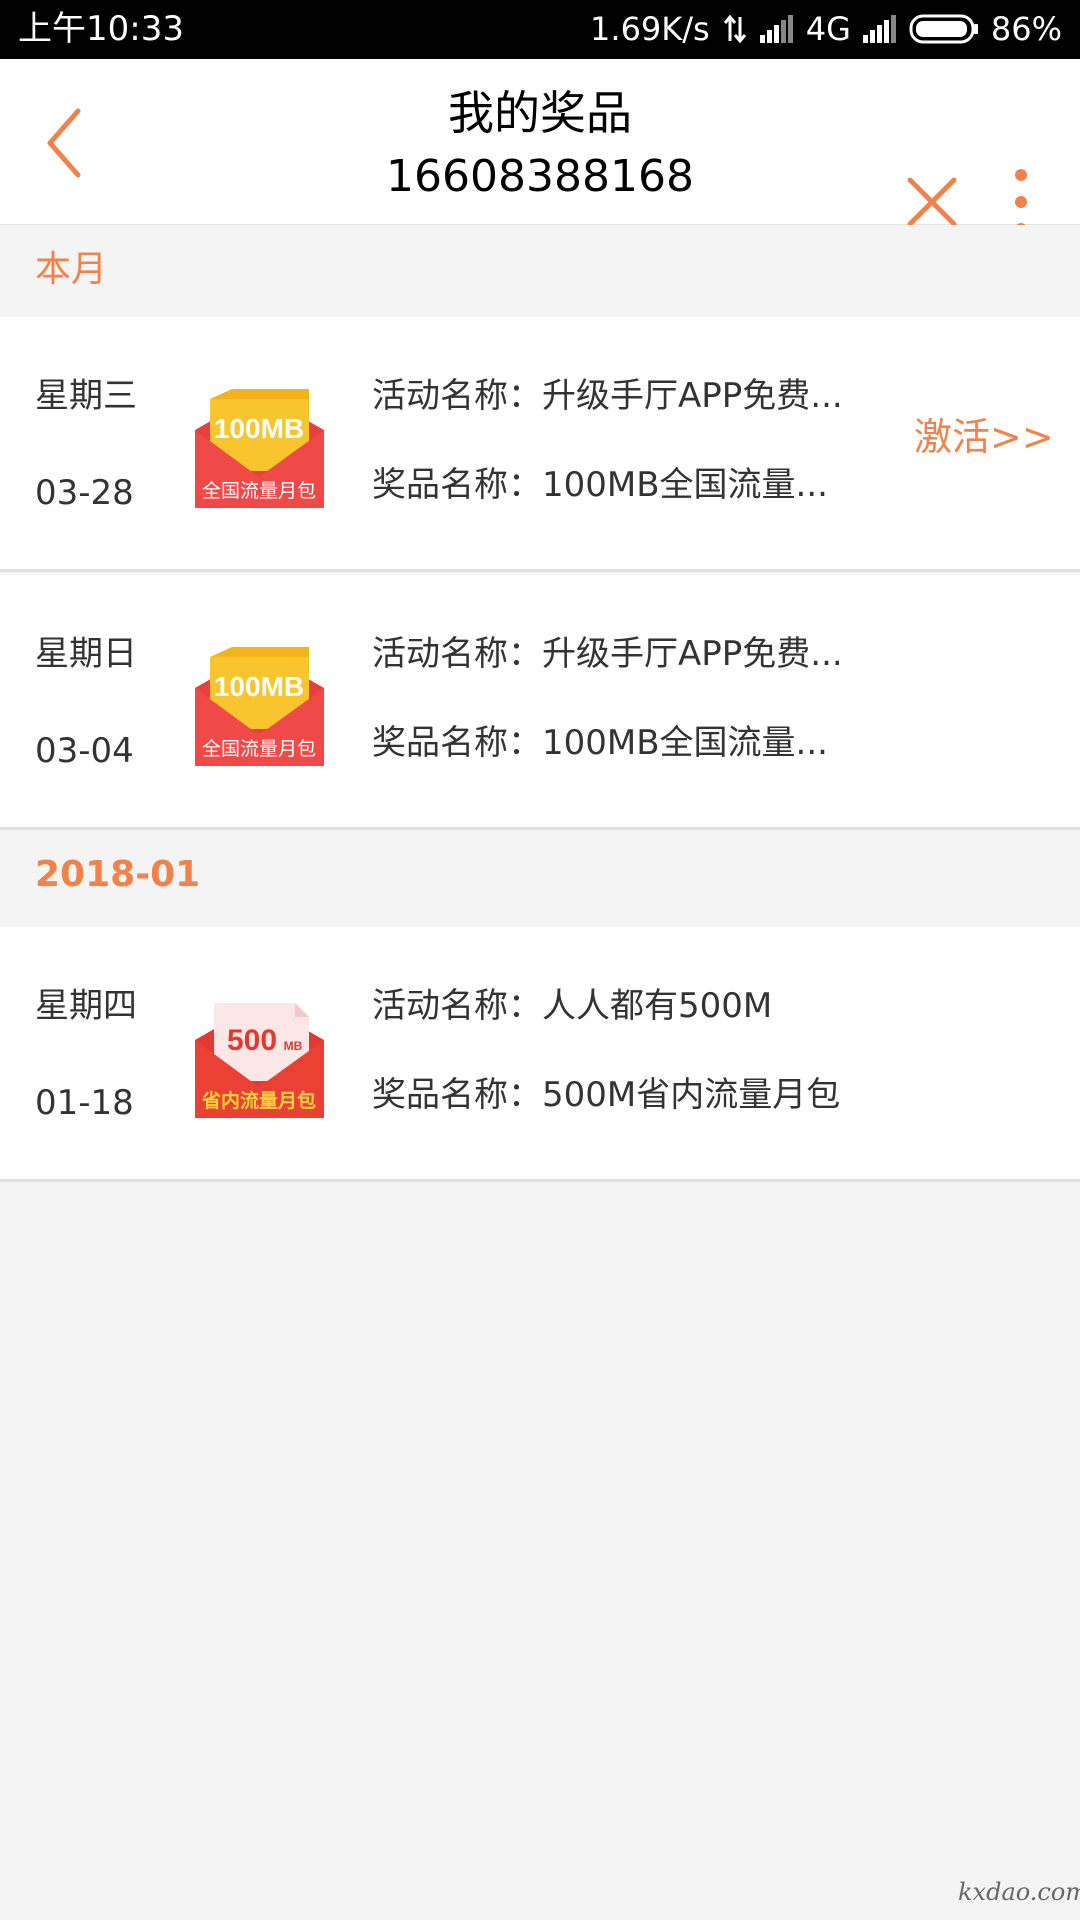 This screenshot has width=1080, height=1920. What do you see at coordinates (540, 29) in the screenshot?
I see `status-bar: 上午10:33 1.69K/s 4G 86%` at bounding box center [540, 29].